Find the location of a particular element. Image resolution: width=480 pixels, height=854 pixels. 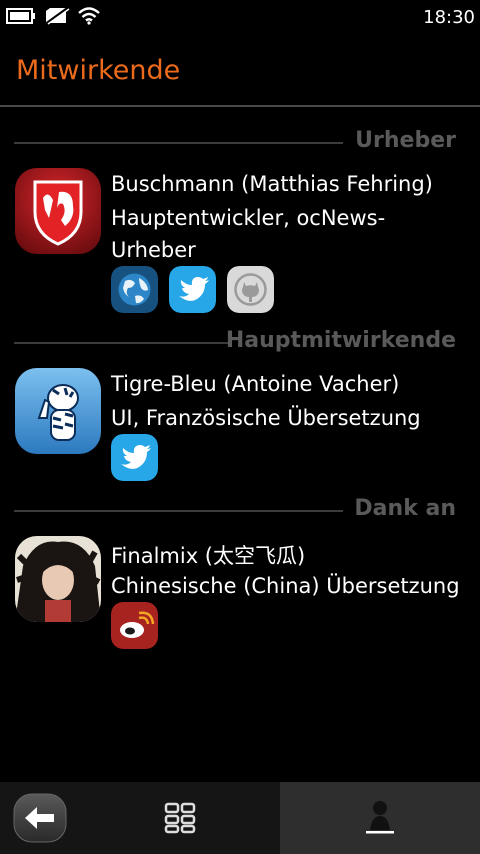

back-arrow-icon is located at coordinates (40, 818).